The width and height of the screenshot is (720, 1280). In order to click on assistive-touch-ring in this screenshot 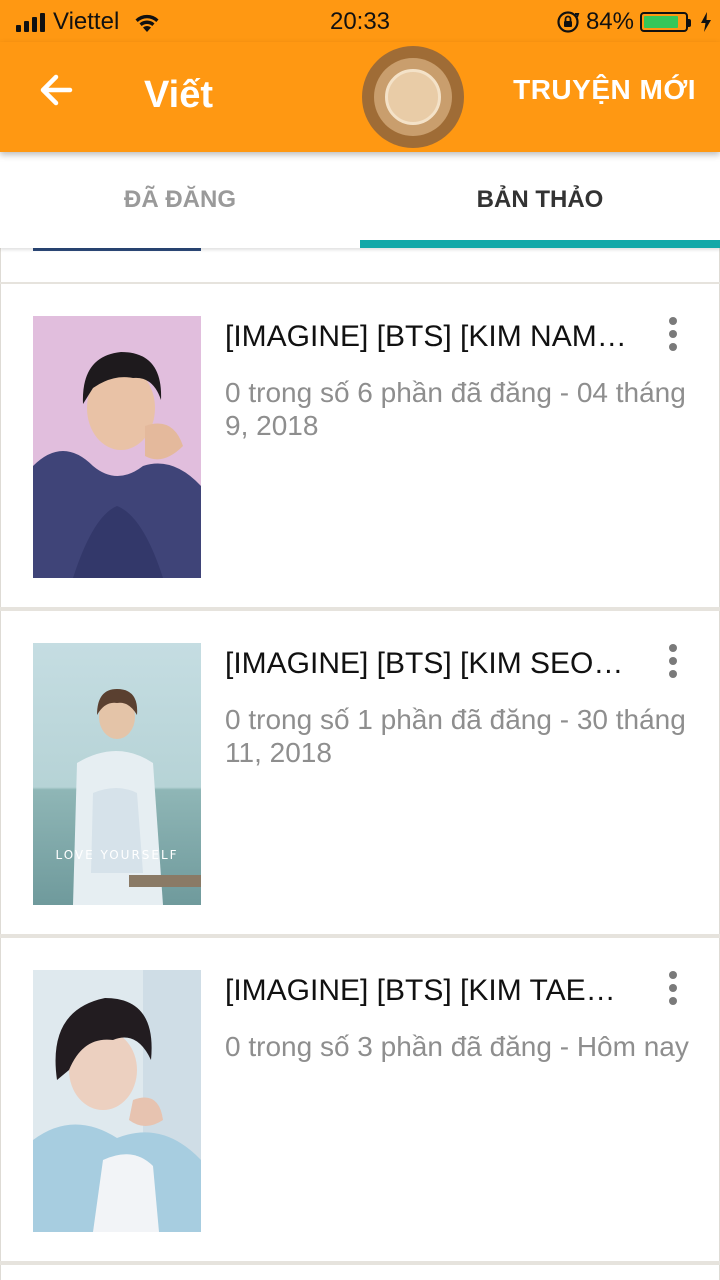, I will do `click(413, 97)`.